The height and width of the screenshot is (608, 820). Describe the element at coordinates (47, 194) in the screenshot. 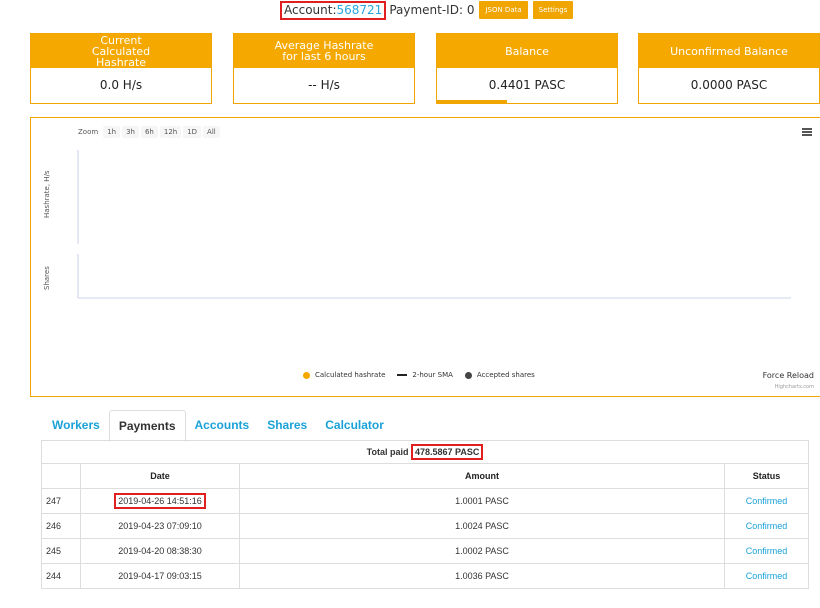

I see `y-axis-label-hashrate: Hashrate, H/s` at that location.